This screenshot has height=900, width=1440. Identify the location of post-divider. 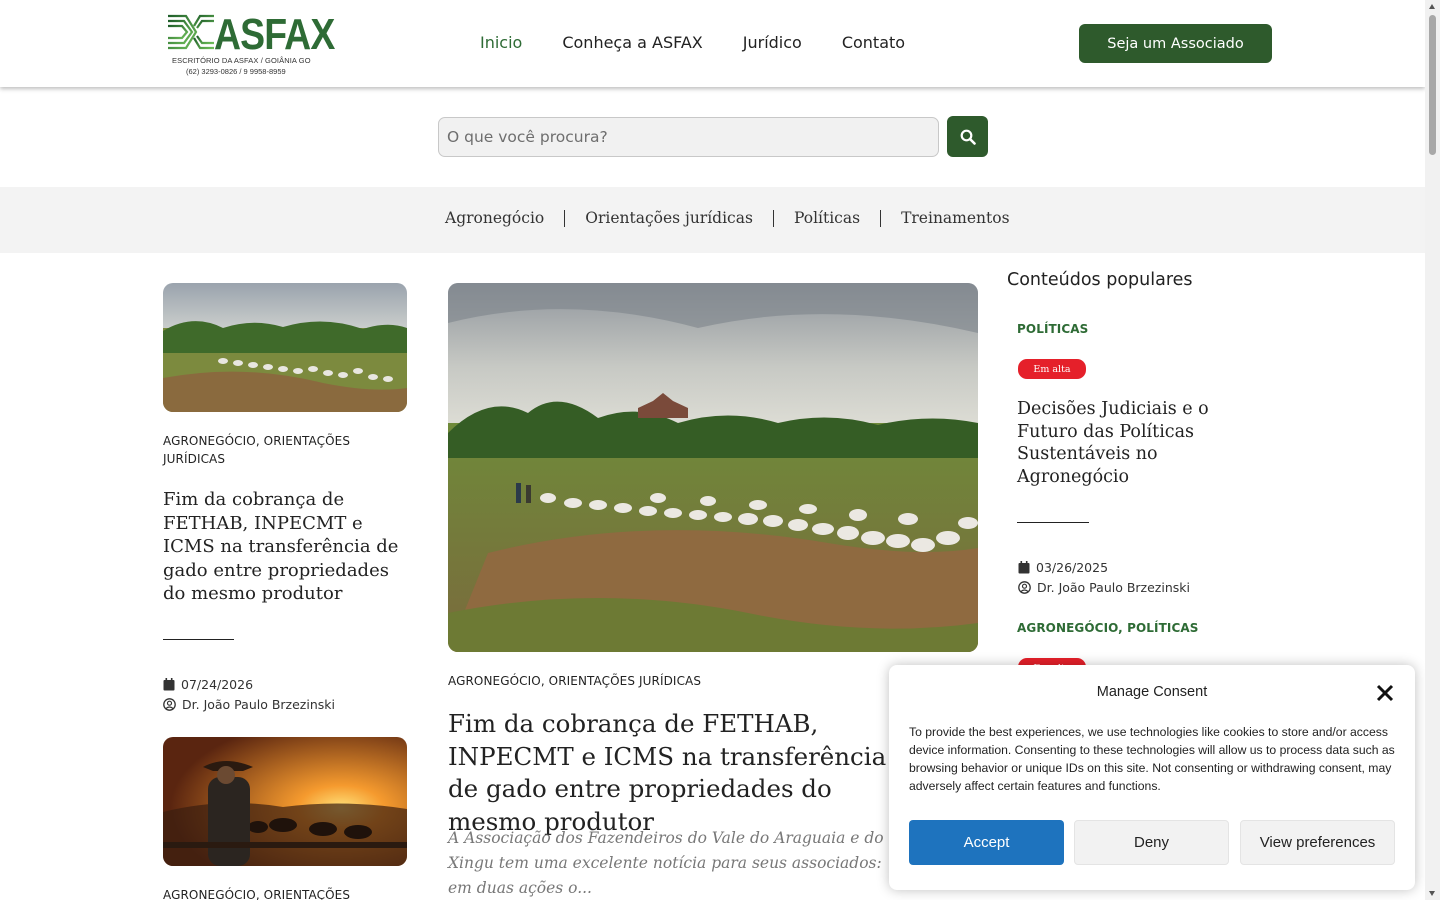
(198, 639).